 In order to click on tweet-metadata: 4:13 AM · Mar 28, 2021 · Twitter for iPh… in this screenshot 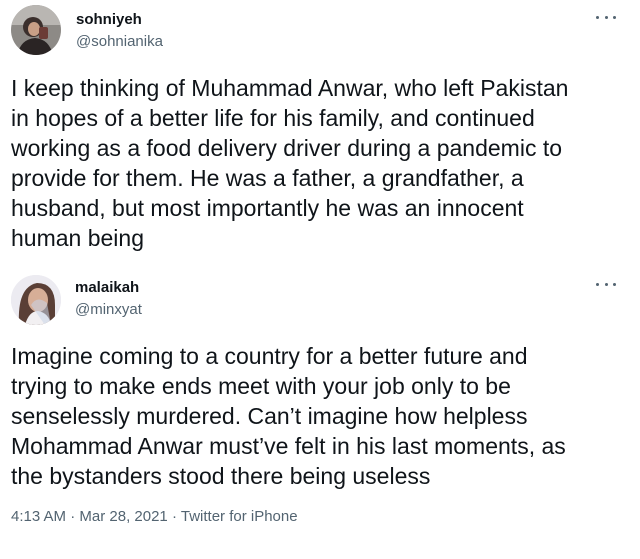, I will do `click(154, 516)`.